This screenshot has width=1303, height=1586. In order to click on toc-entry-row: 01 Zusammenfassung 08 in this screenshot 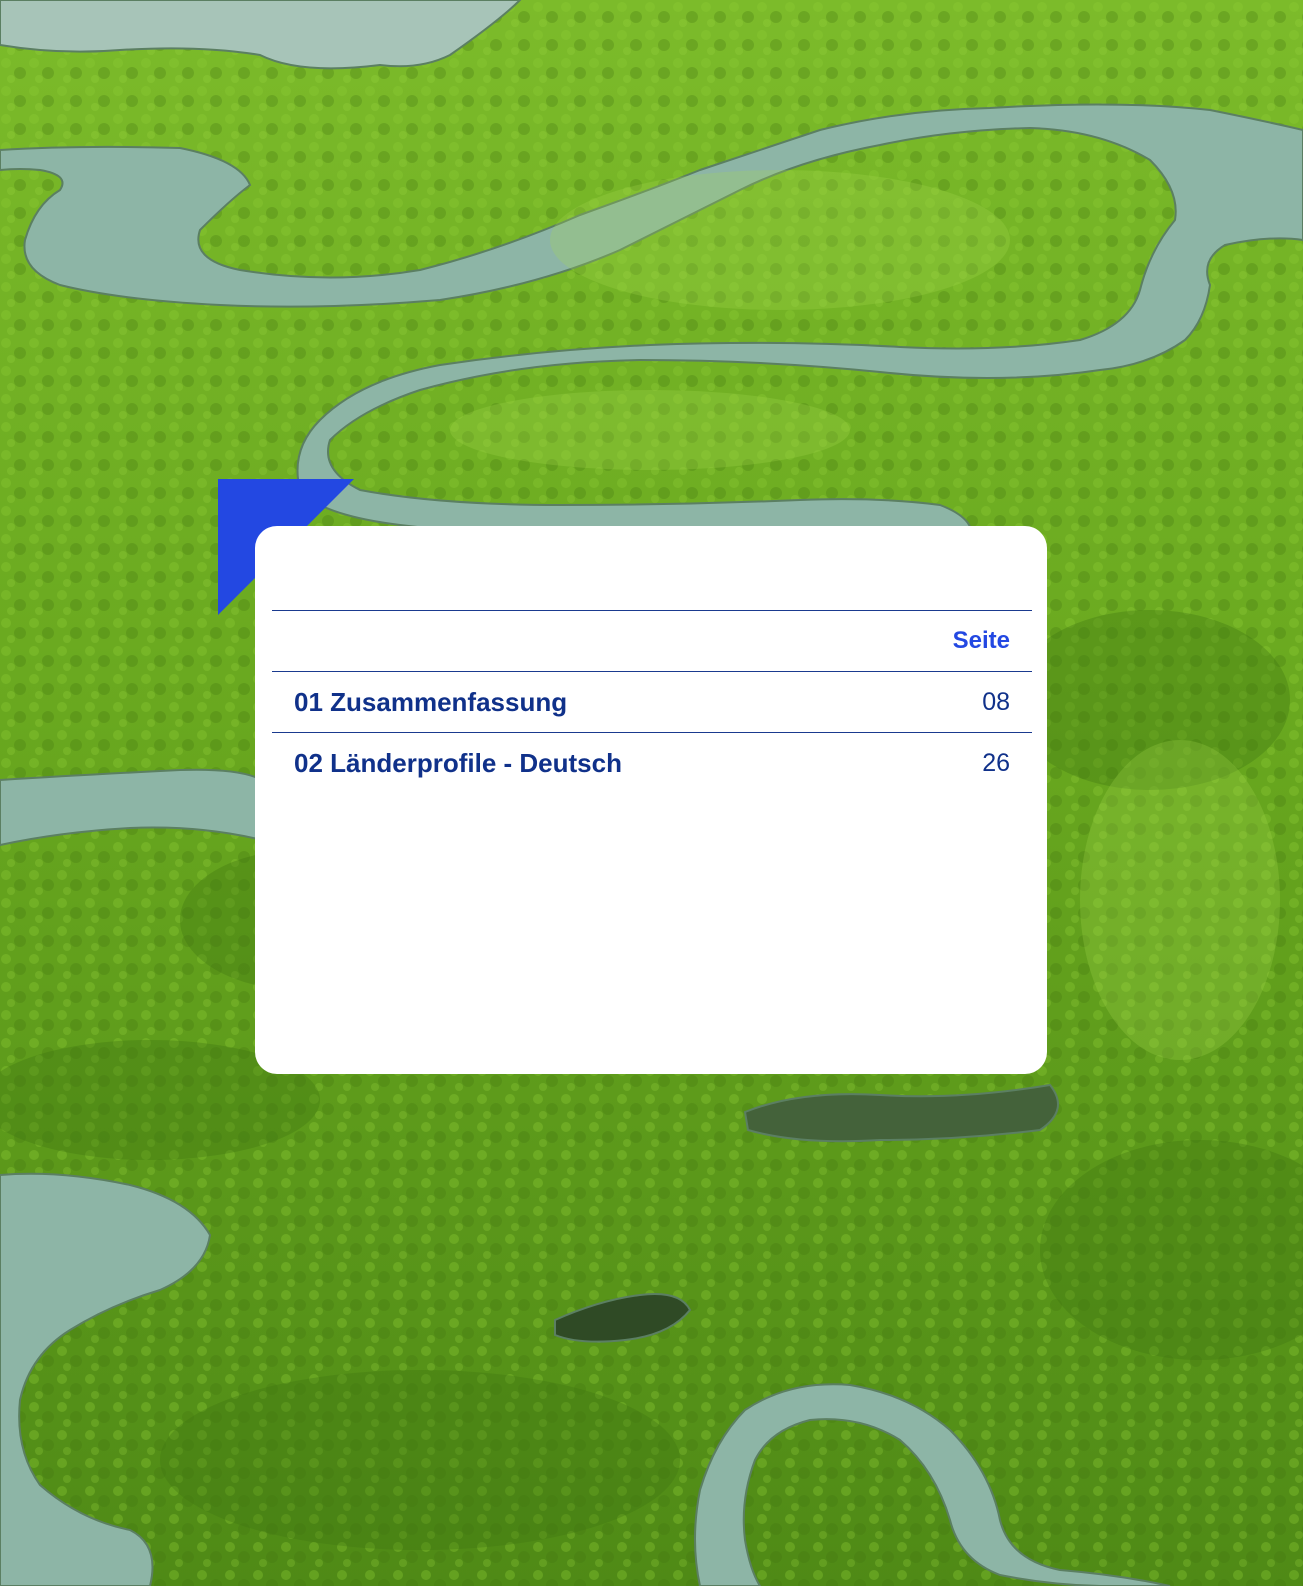, I will do `click(652, 701)`.